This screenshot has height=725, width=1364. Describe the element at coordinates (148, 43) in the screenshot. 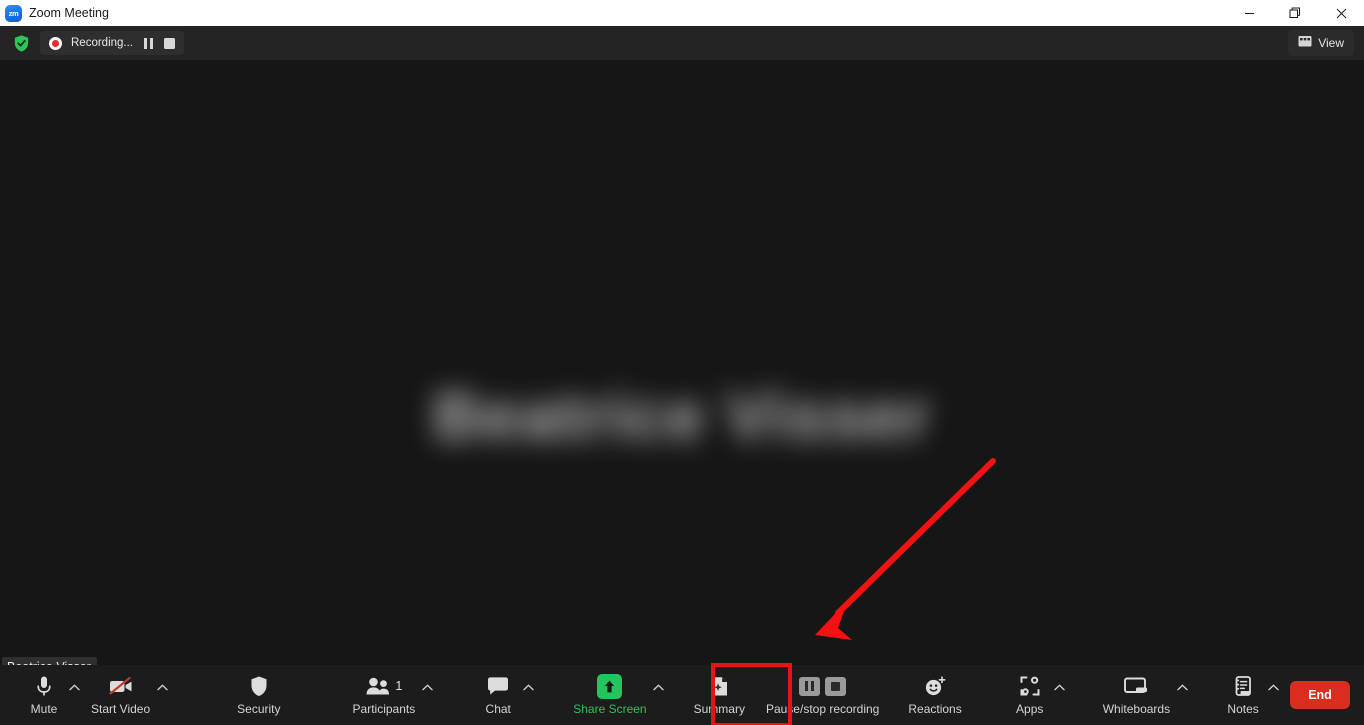

I see `pause-recording-icon` at that location.